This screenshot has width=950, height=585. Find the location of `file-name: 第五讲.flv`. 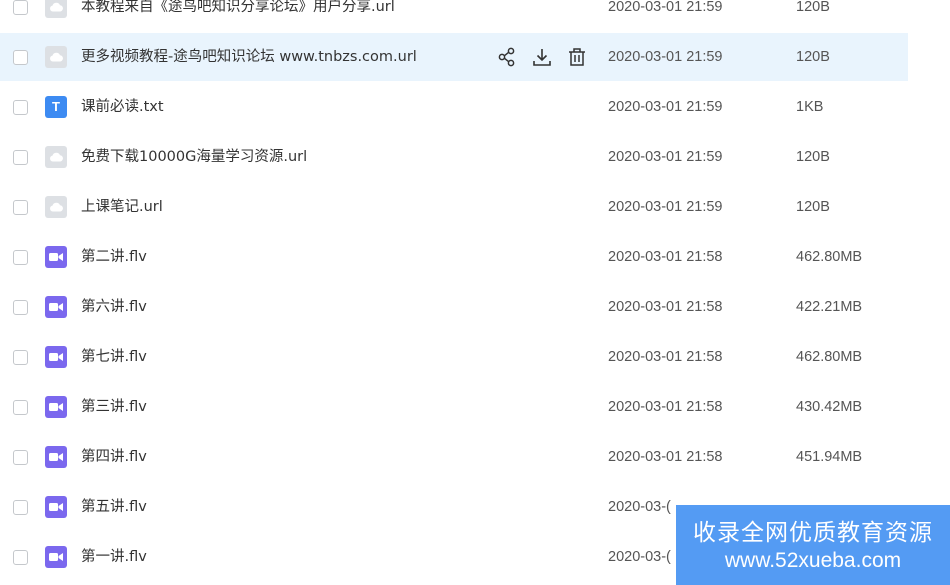

file-name: 第五讲.flv is located at coordinates (114, 507).